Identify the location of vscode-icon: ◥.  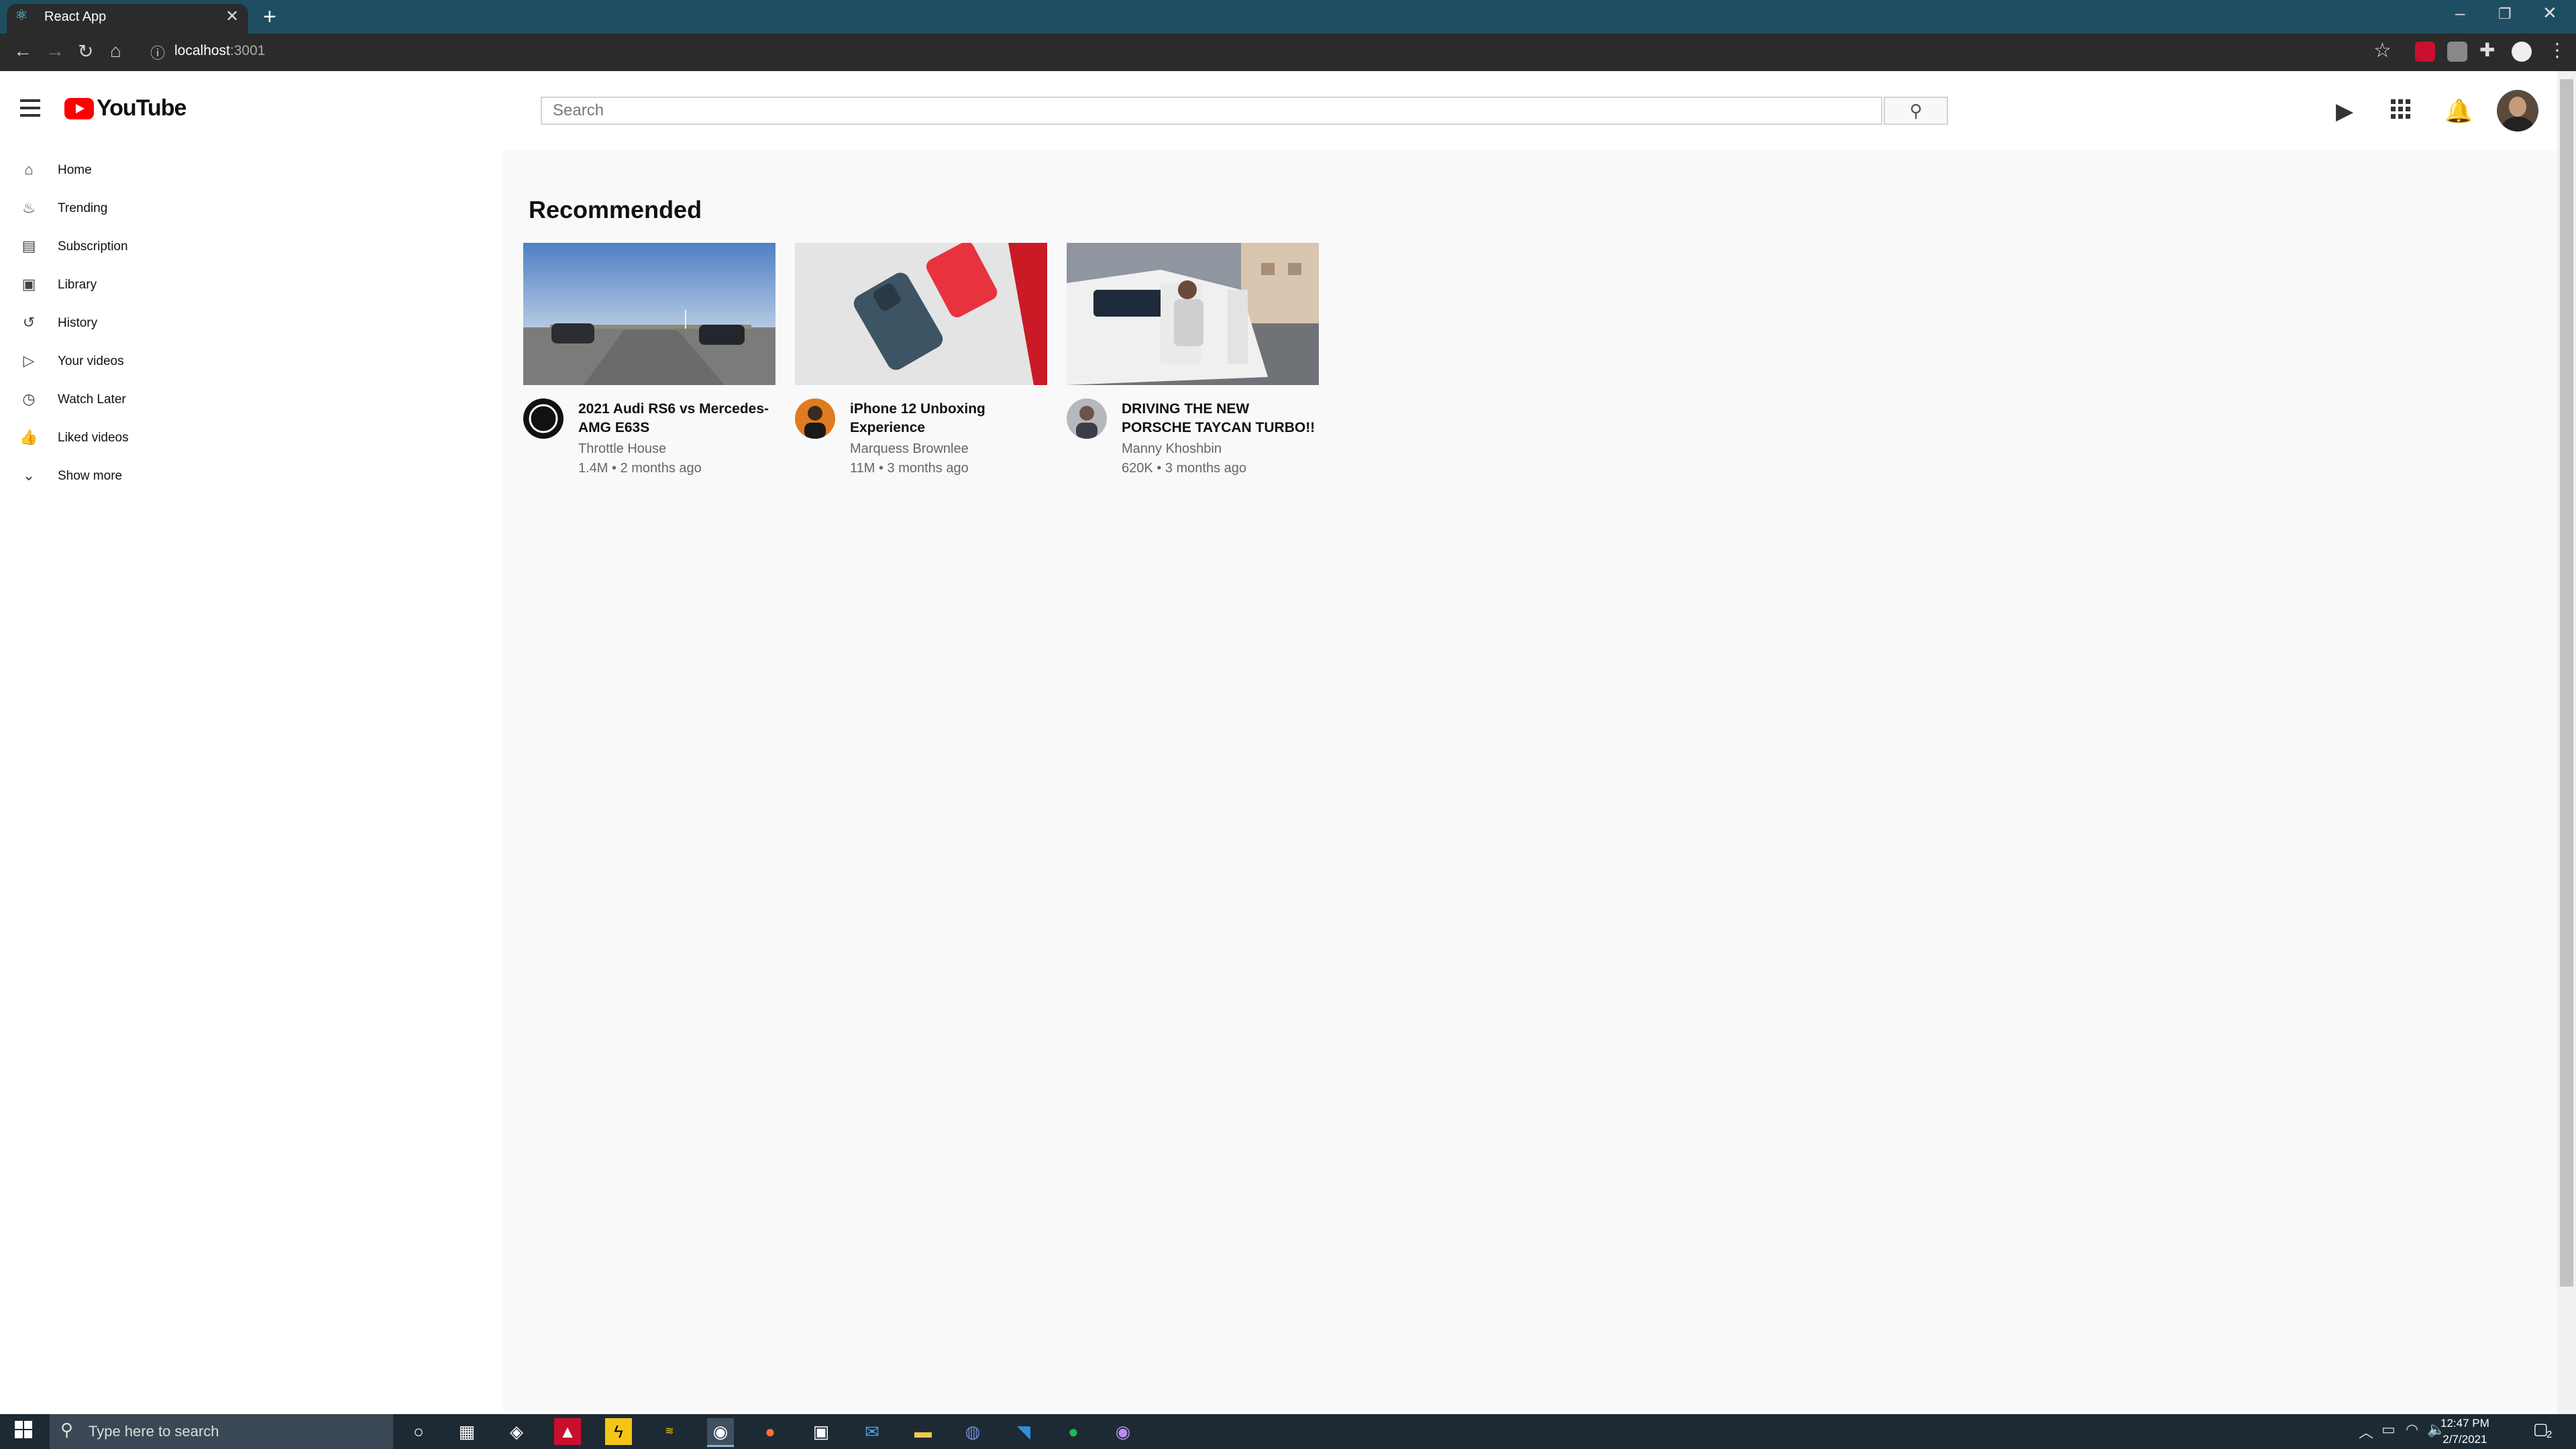
(1023, 1431).